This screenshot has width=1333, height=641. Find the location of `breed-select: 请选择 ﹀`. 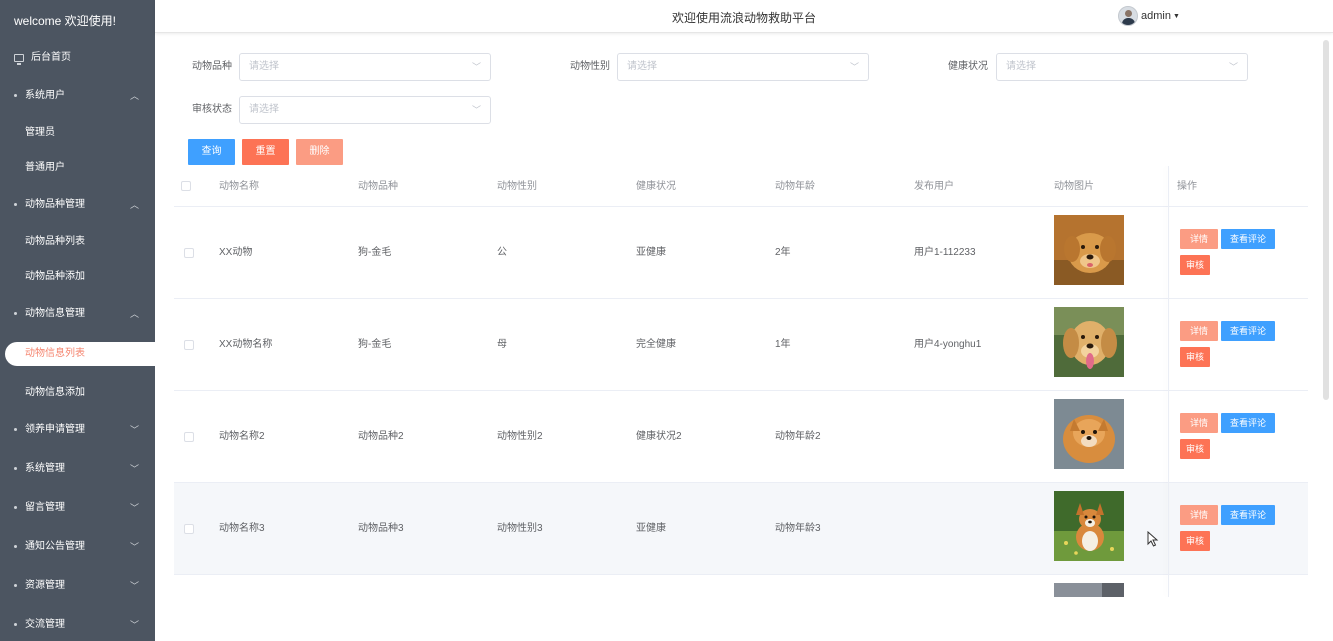

breed-select: 请选择 ﹀ is located at coordinates (365, 67).